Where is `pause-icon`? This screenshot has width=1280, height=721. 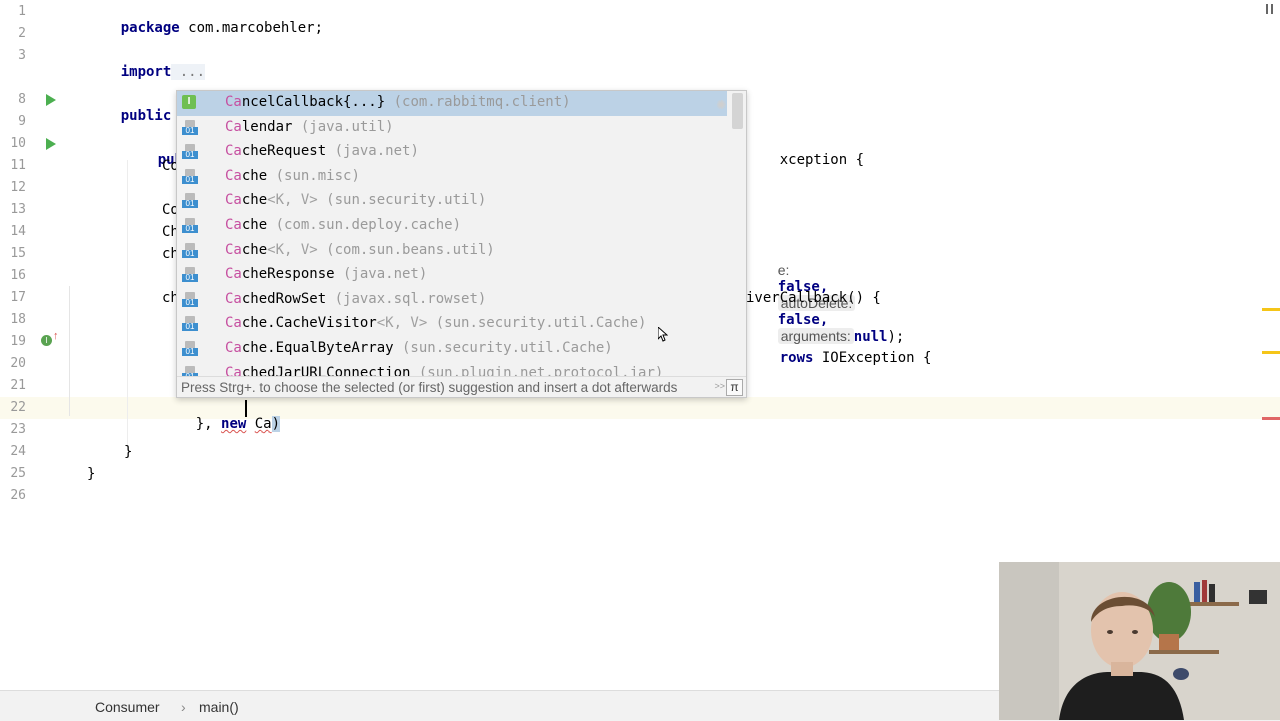
pause-icon is located at coordinates (1270, 9).